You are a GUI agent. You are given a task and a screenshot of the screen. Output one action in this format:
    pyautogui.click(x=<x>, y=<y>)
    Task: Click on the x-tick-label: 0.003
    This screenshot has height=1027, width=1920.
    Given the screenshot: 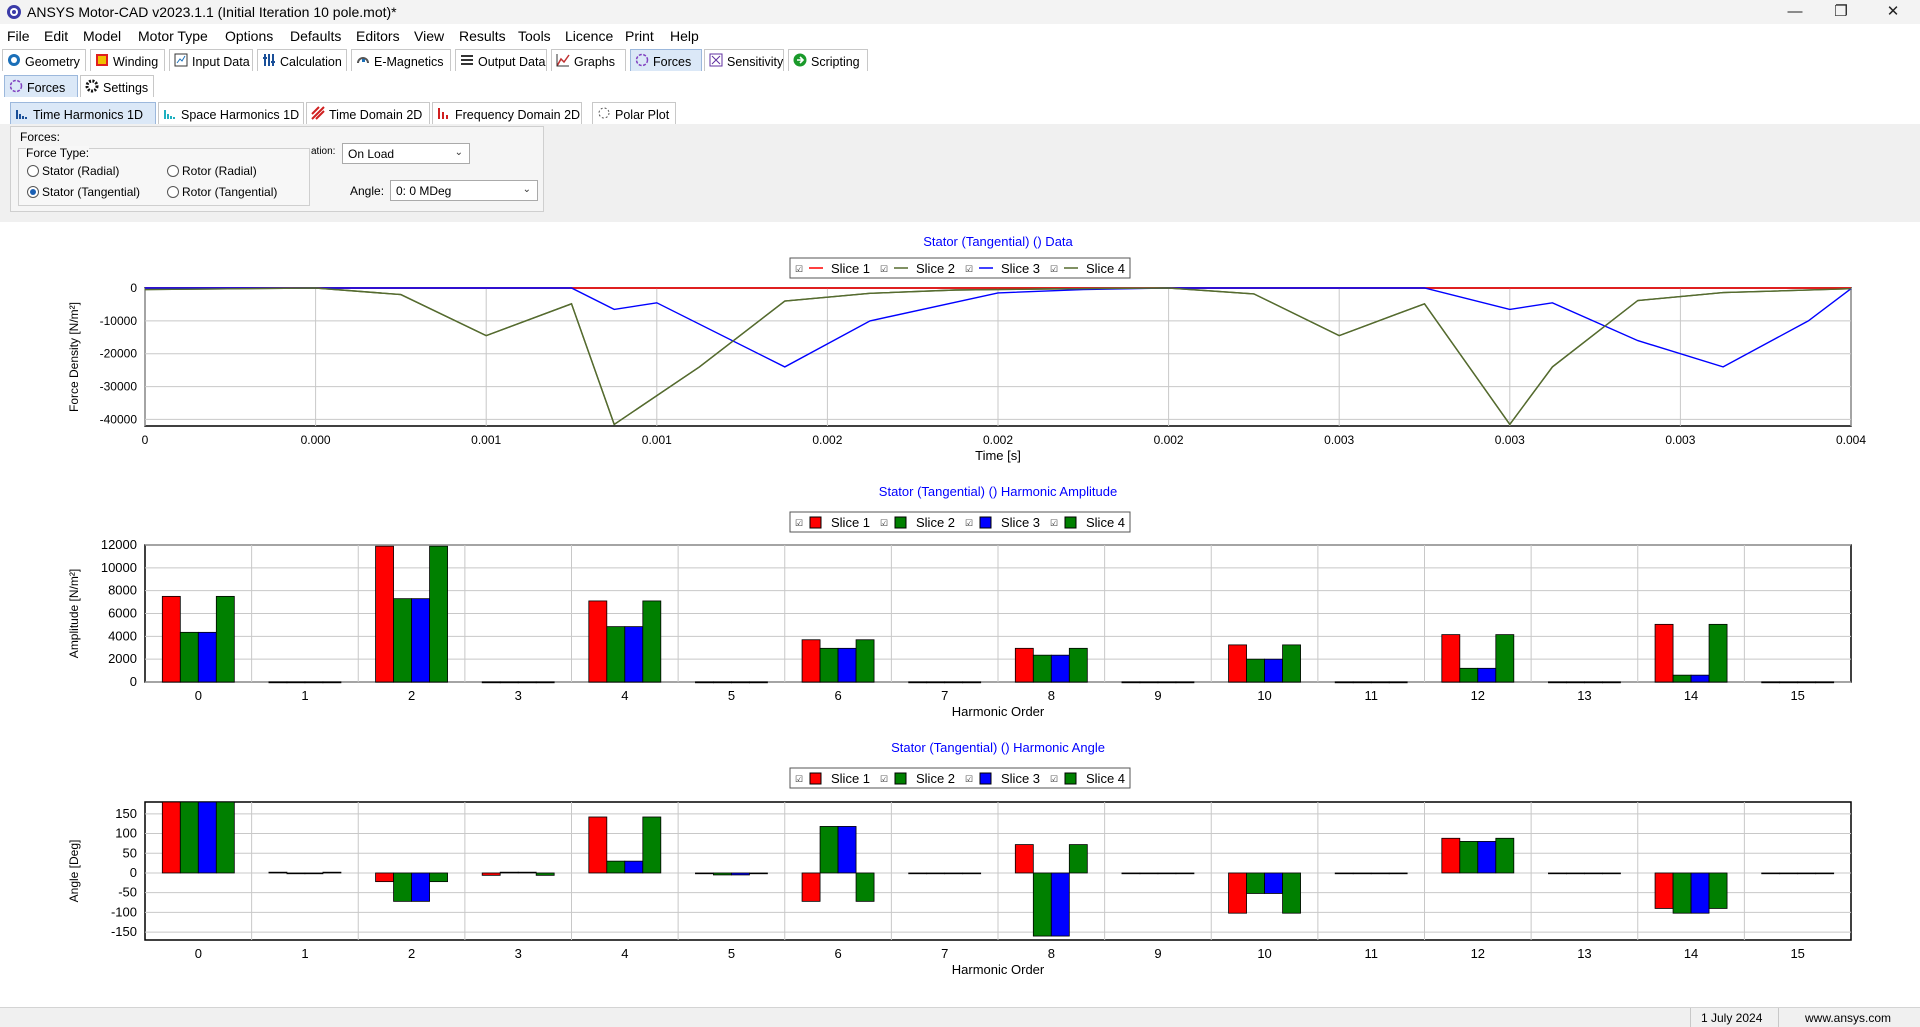 What is the action you would take?
    pyautogui.click(x=1339, y=440)
    